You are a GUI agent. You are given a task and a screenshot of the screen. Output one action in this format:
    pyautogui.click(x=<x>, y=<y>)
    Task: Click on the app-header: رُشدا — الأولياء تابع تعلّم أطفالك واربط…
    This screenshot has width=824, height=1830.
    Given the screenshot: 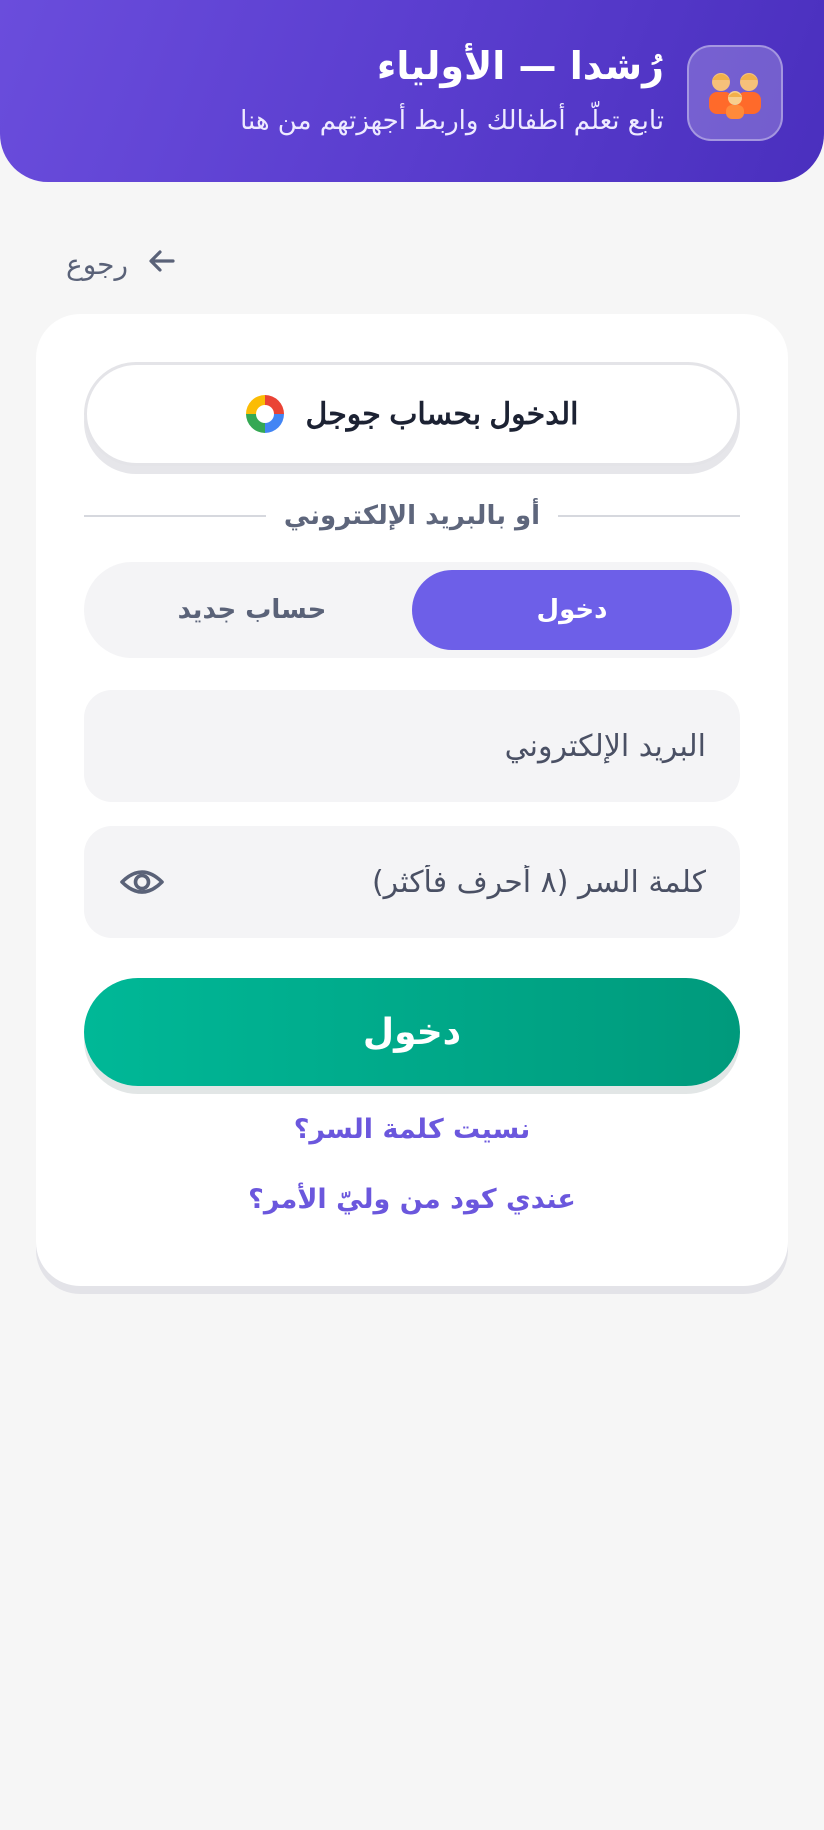 What is the action you would take?
    pyautogui.click(x=412, y=91)
    